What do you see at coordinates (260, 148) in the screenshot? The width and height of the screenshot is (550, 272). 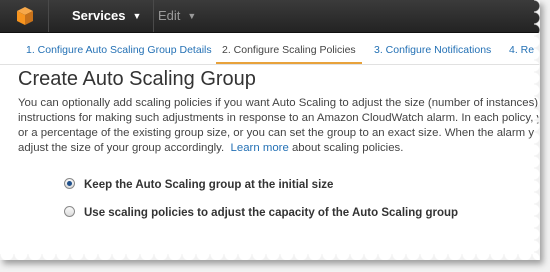 I see `learn-more-link: Learn more` at bounding box center [260, 148].